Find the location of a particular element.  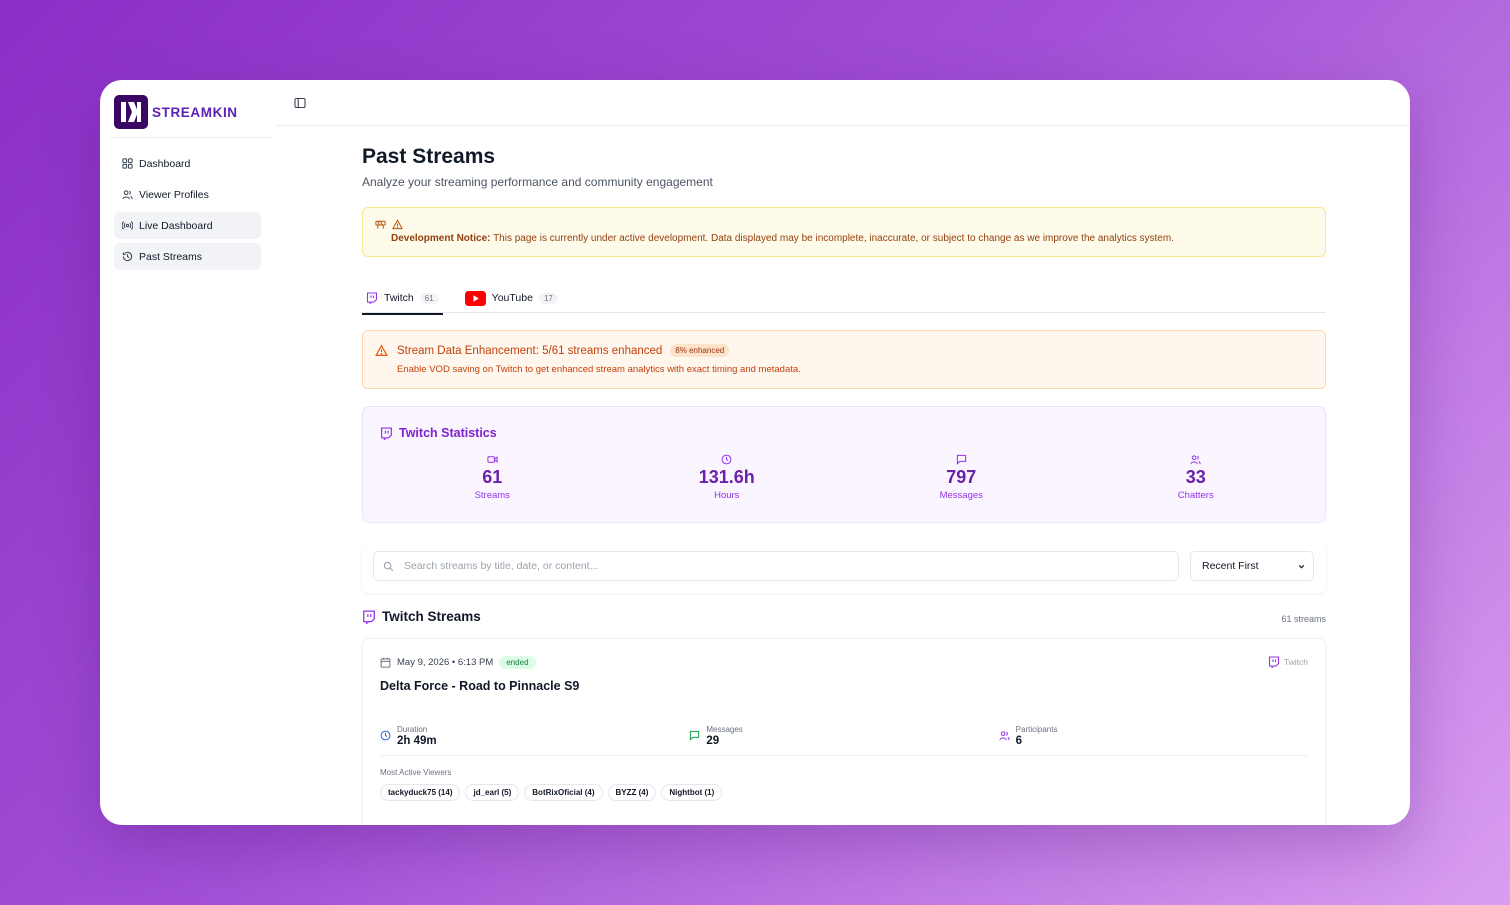

stats-title: Twitch Statistics is located at coordinates (438, 433).